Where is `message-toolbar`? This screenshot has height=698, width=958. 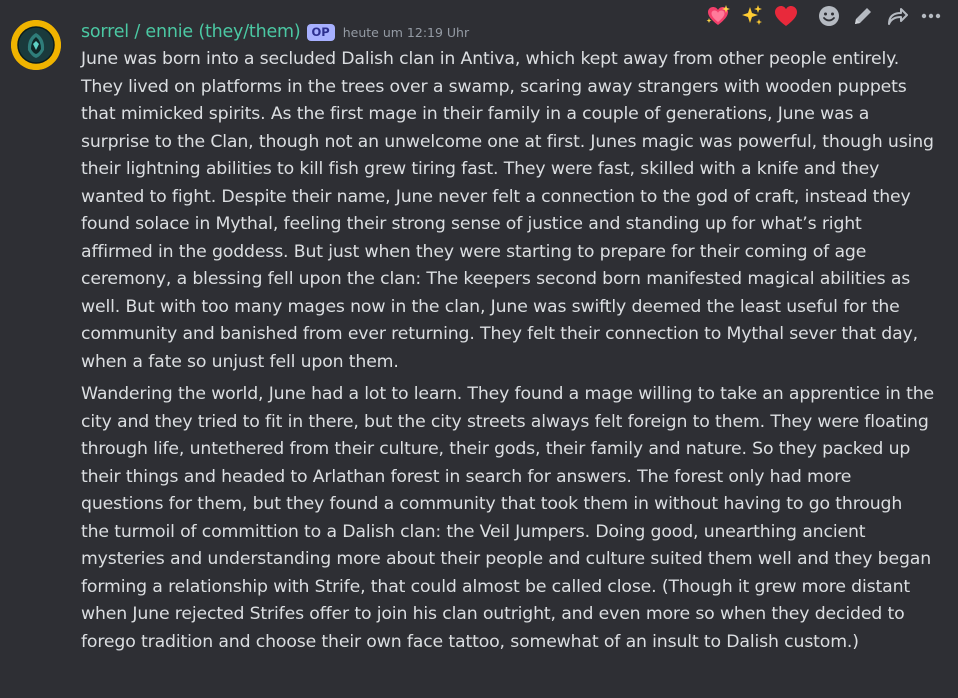 message-toolbar is located at coordinates (824, 16).